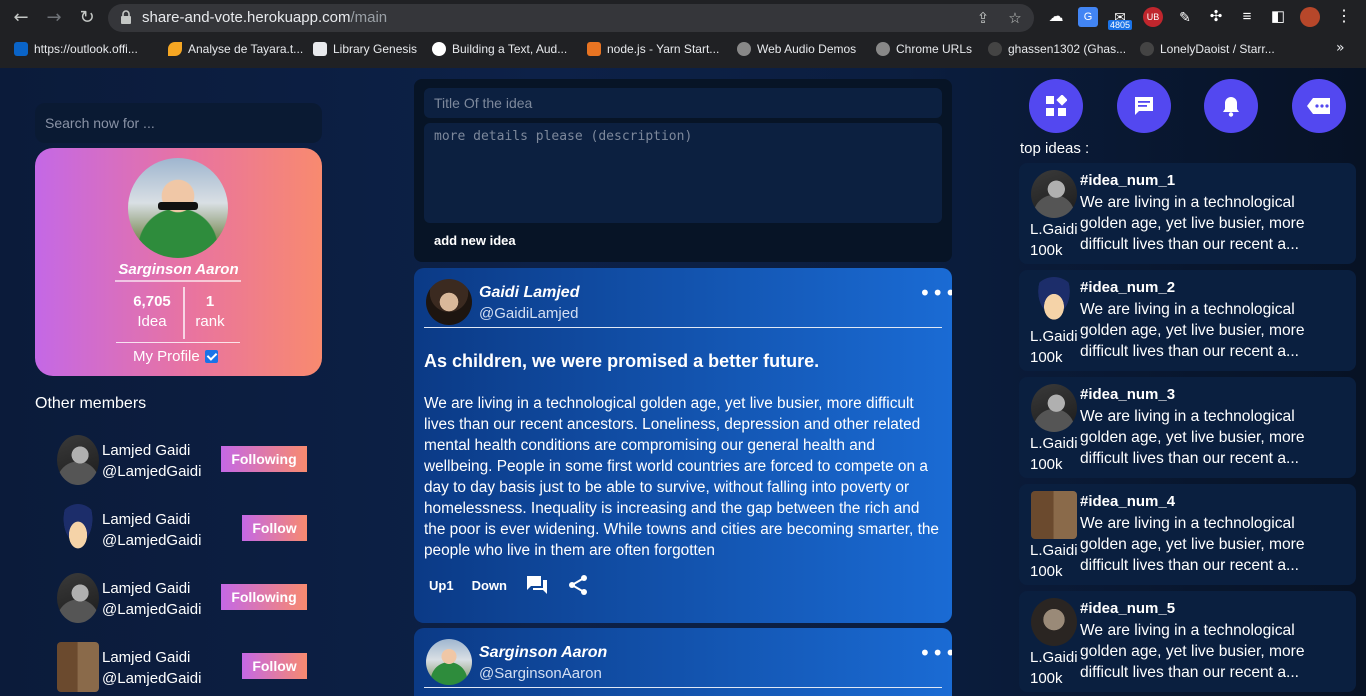 The image size is (1366, 696). I want to click on bookmark-item: Library Genesis, so click(365, 49).